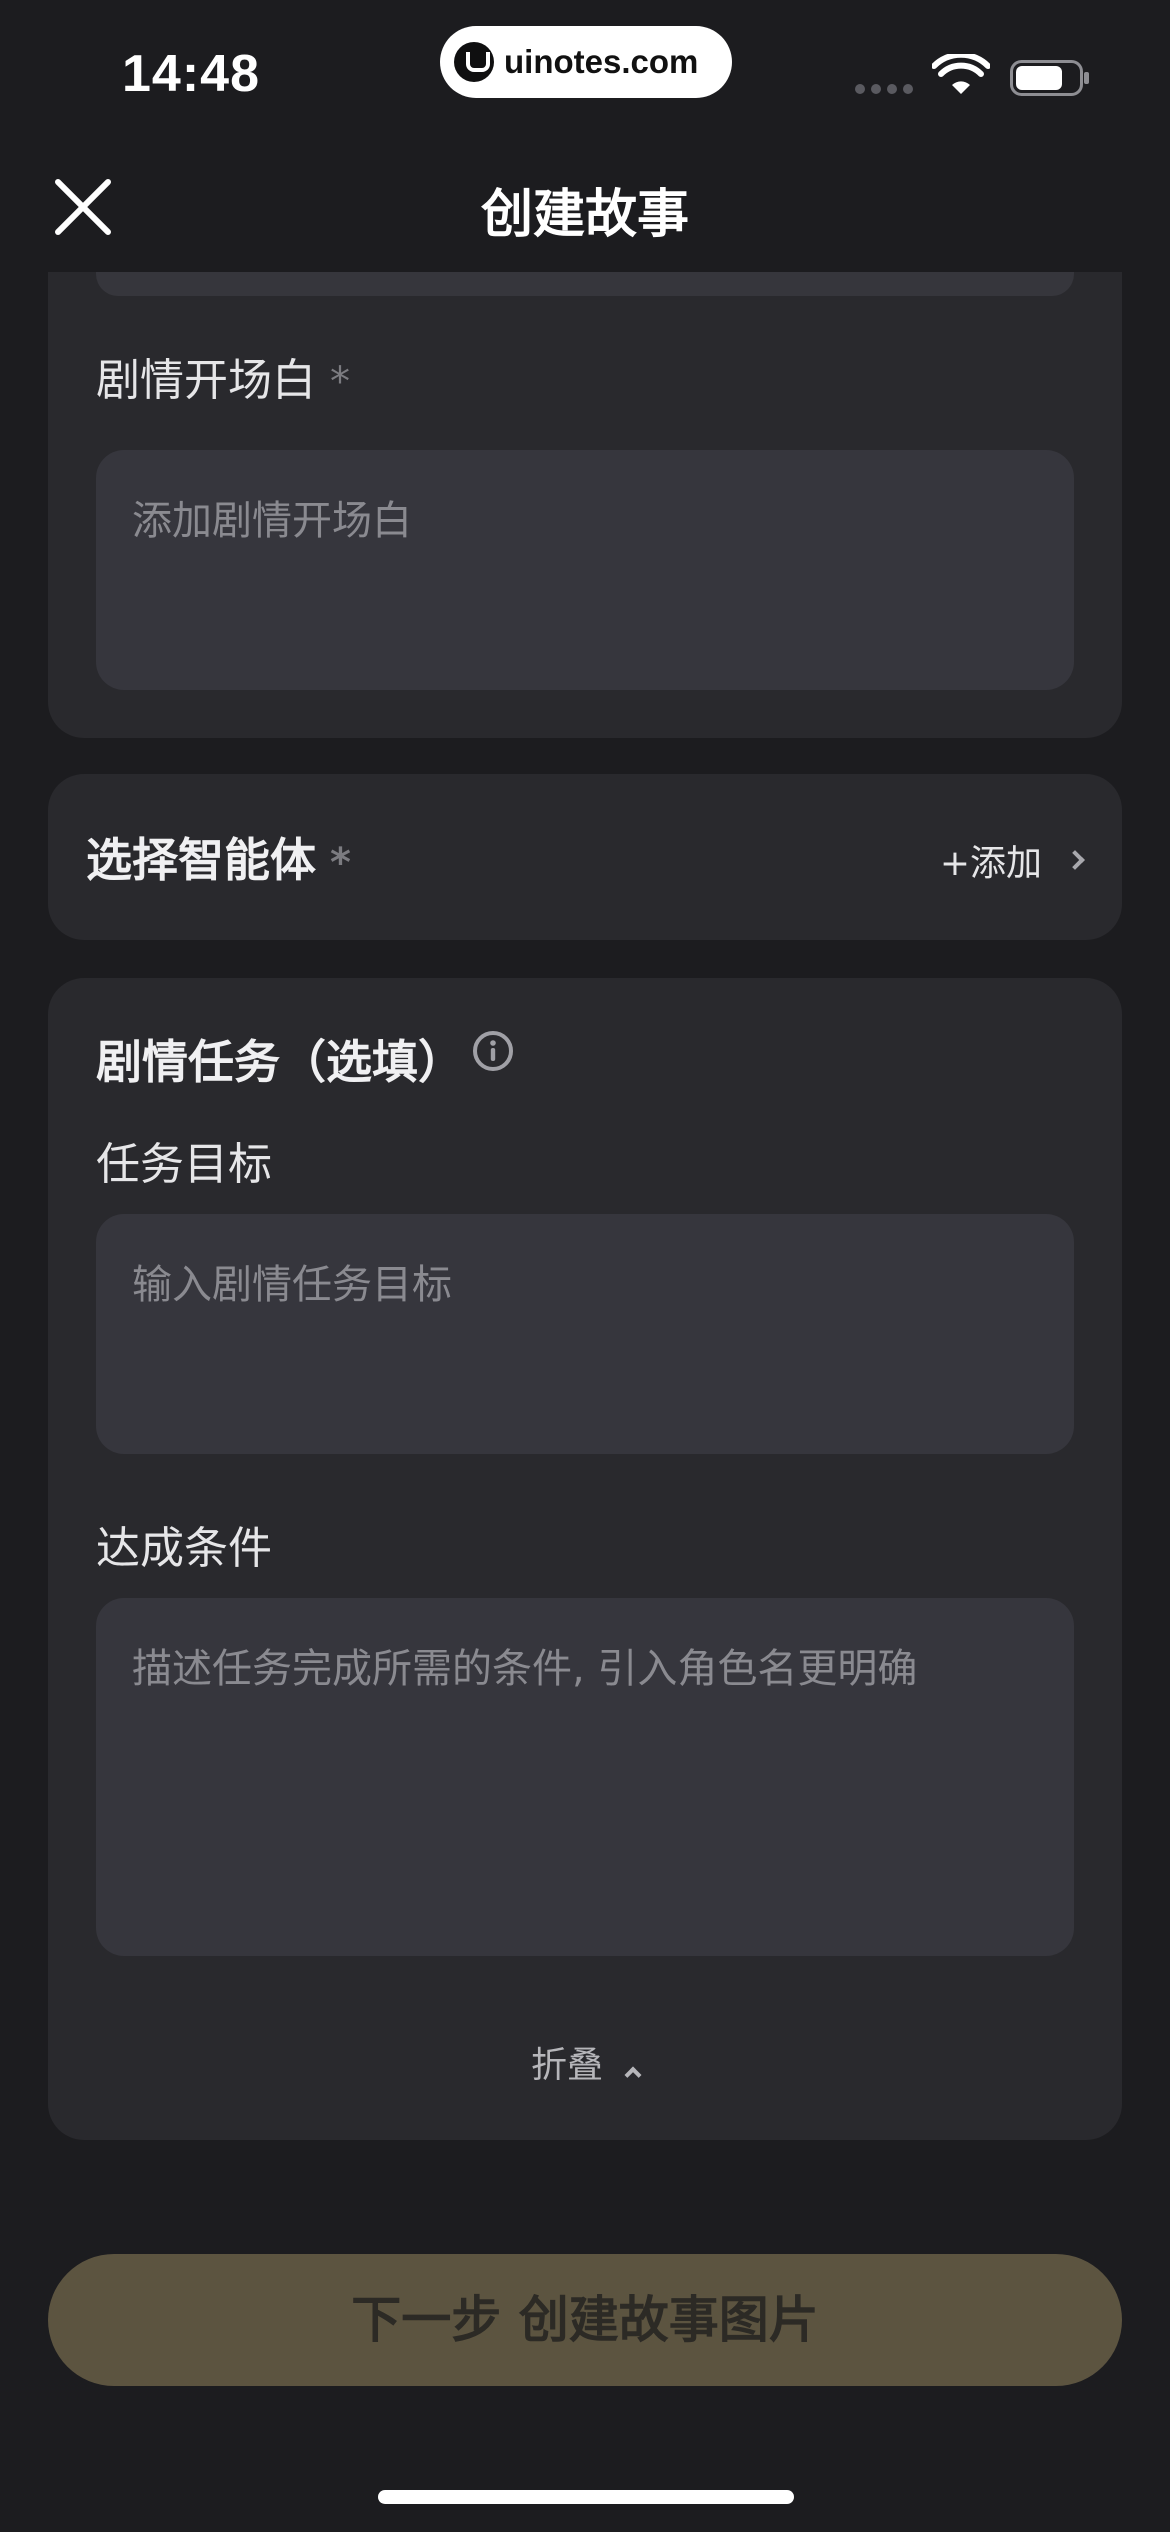 The image size is (1170, 2532). What do you see at coordinates (584, 215) in the screenshot?
I see `page-title: 创建故事` at bounding box center [584, 215].